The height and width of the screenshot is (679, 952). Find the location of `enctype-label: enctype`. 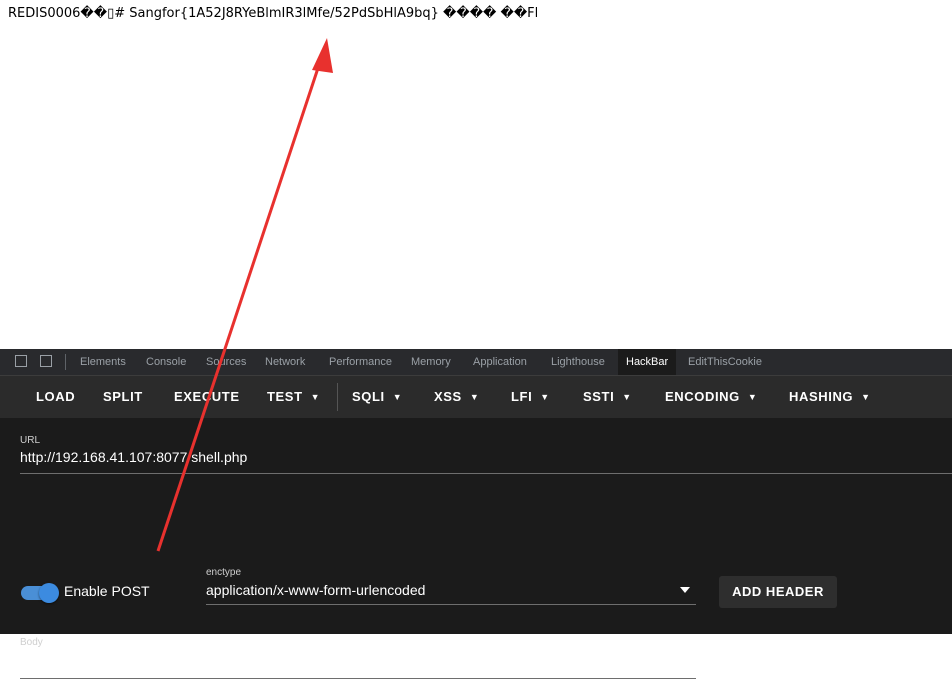

enctype-label: enctype is located at coordinates (224, 572).